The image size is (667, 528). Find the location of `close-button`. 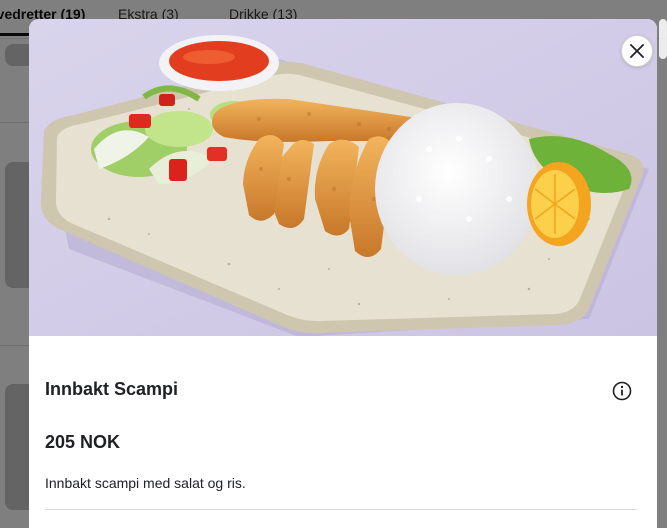

close-button is located at coordinates (637, 51).